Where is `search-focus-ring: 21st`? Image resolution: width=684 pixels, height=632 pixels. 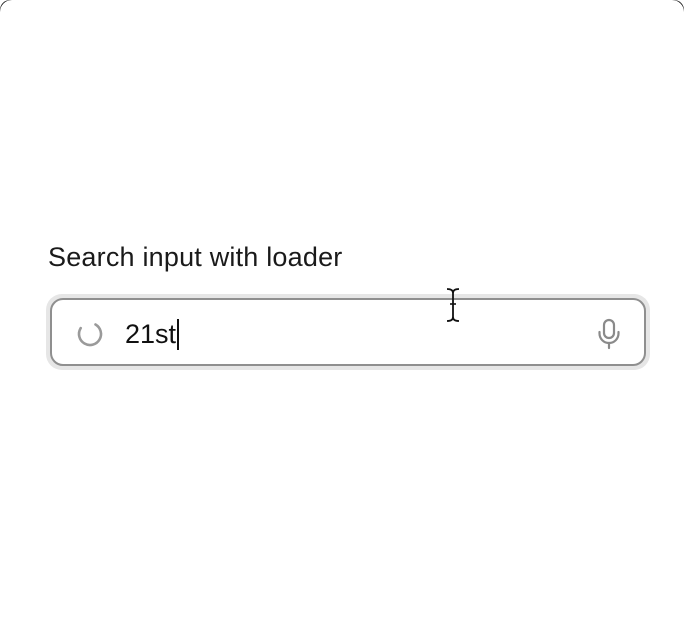 search-focus-ring: 21st is located at coordinates (348, 332).